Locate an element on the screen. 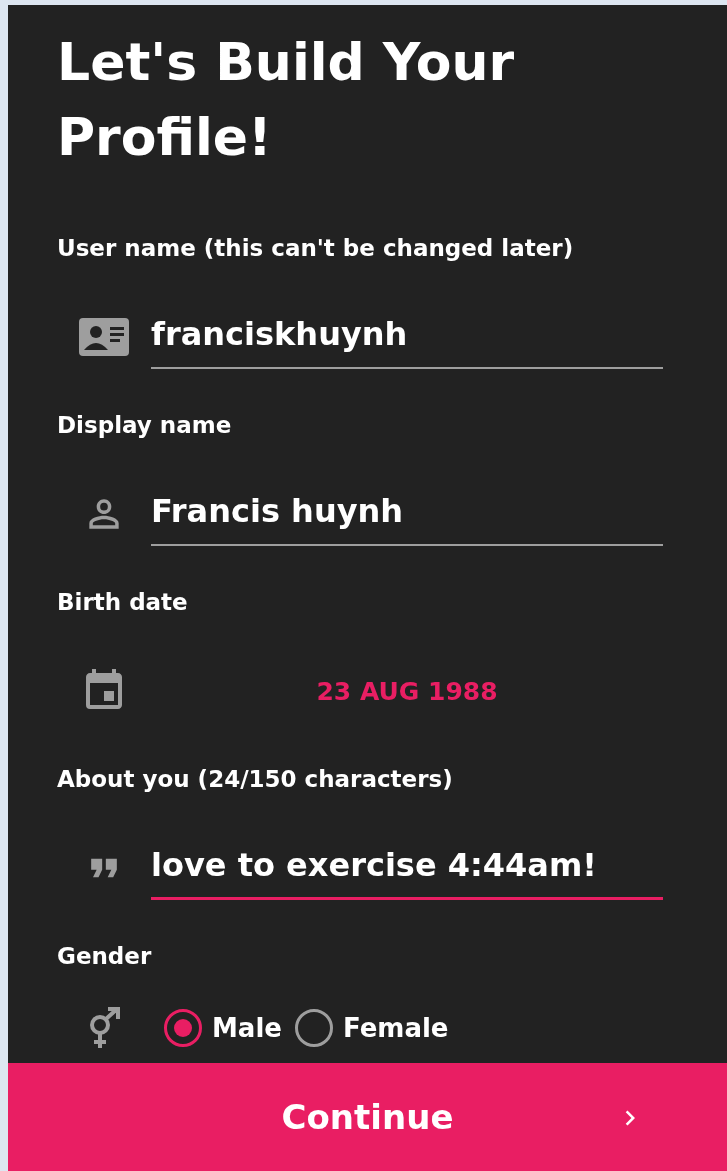 This screenshot has height=1171, width=727. field-label: Gender is located at coordinates (104, 956).